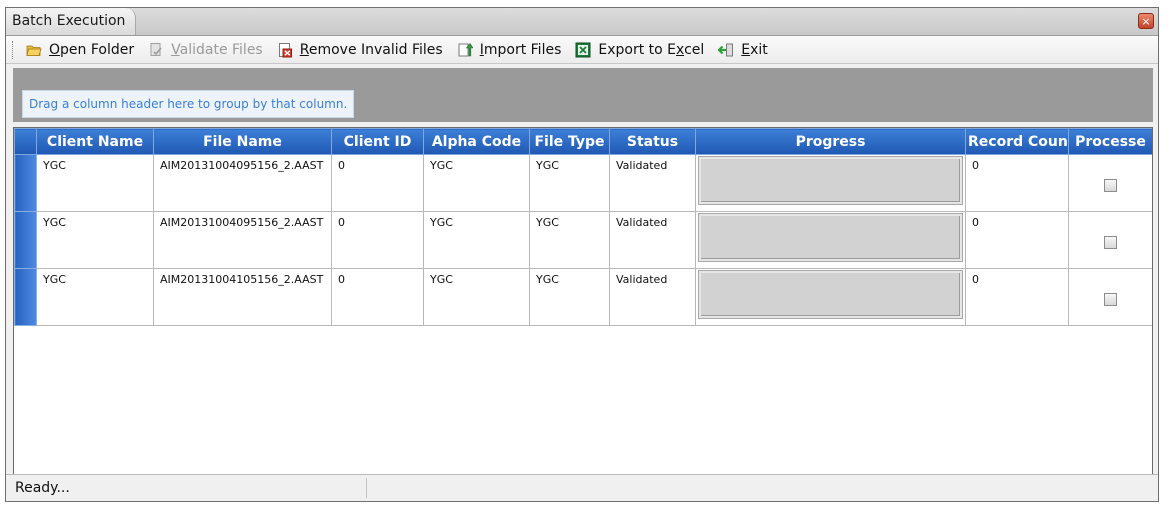  I want to click on column-header-file-type: File Type, so click(569, 141).